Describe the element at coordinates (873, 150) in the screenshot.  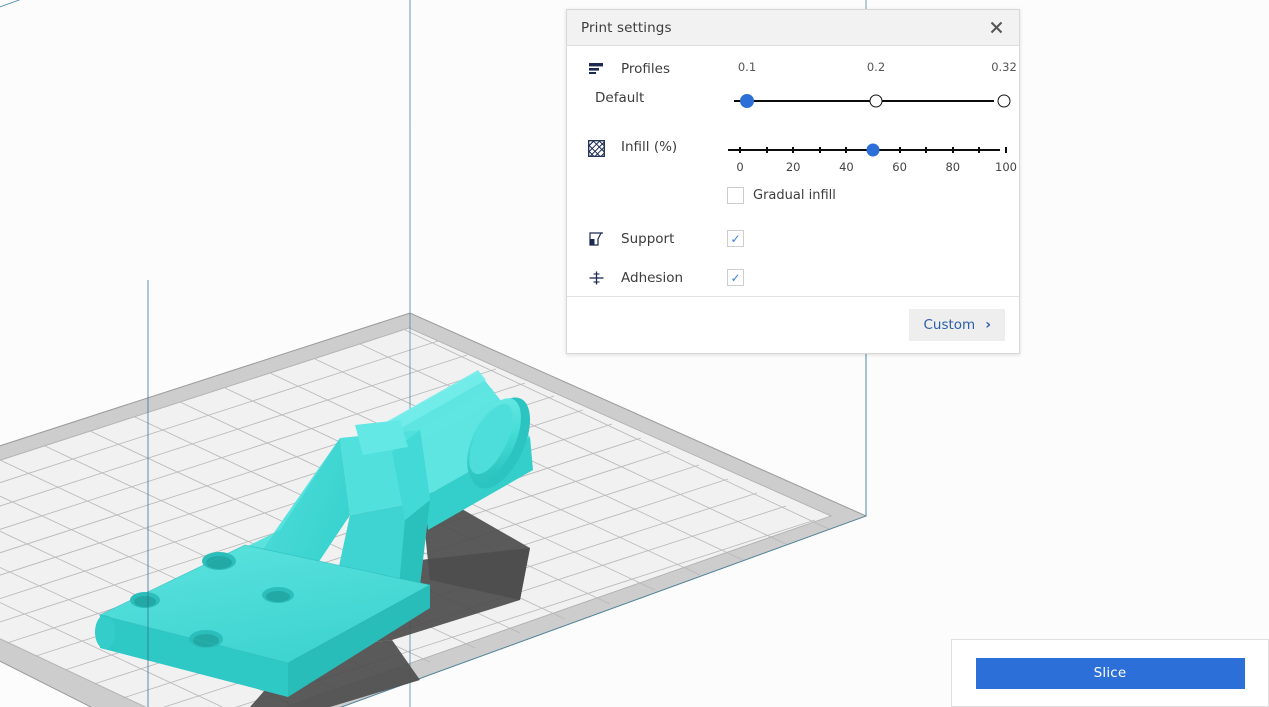
I see `infill-handle` at that location.